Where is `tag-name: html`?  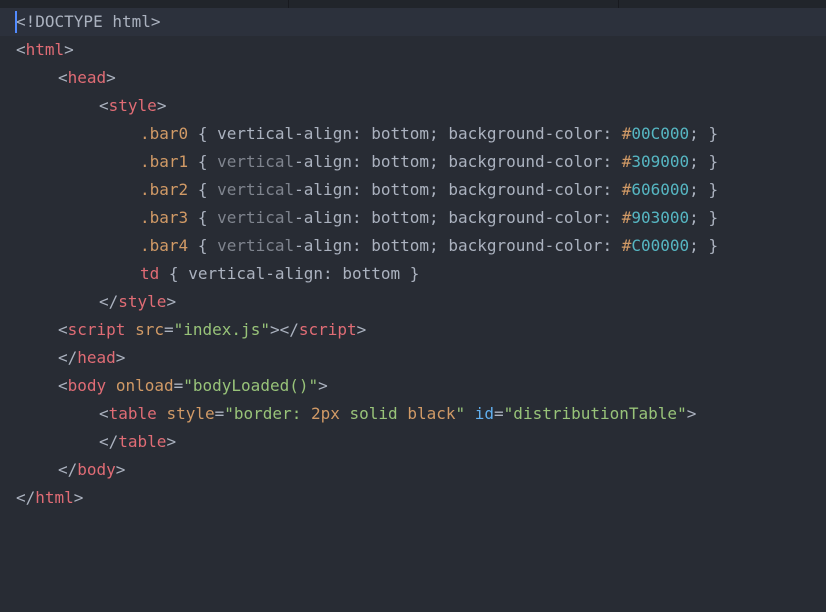
tag-name: html is located at coordinates (45, 49).